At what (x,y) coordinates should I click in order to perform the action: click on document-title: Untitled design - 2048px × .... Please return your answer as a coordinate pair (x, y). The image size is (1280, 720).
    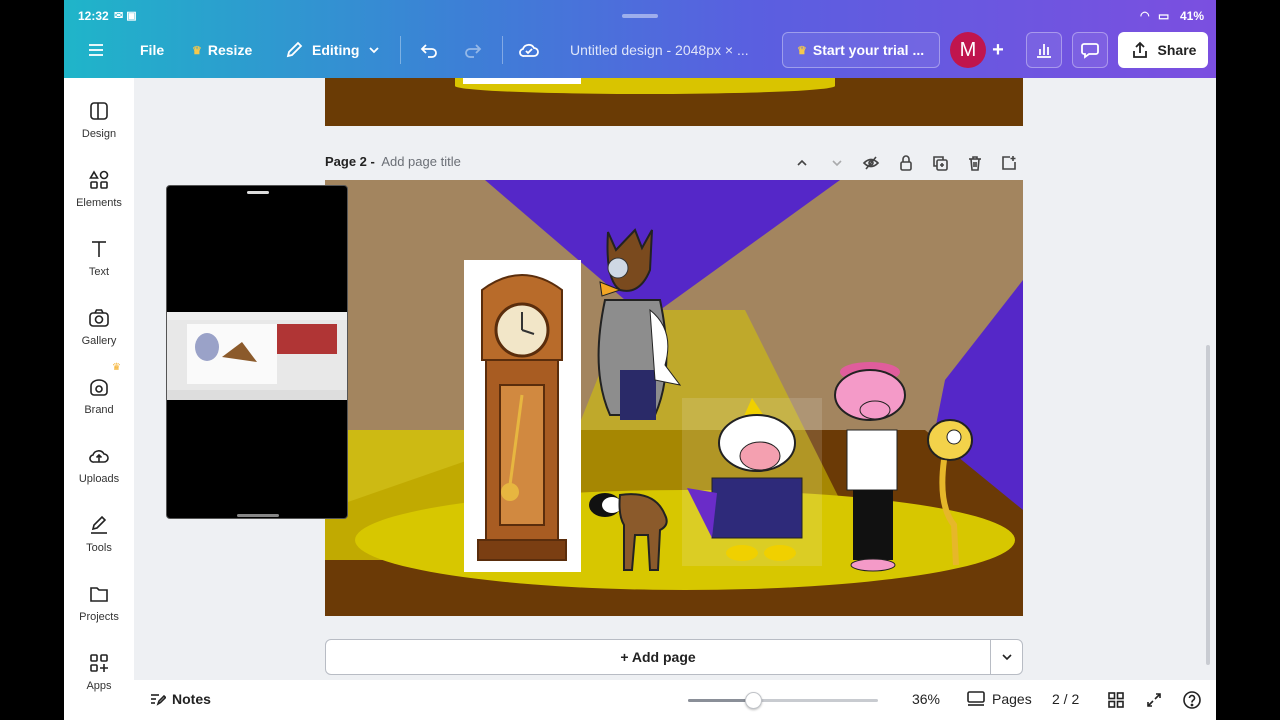
    Looking at the image, I should click on (659, 50).